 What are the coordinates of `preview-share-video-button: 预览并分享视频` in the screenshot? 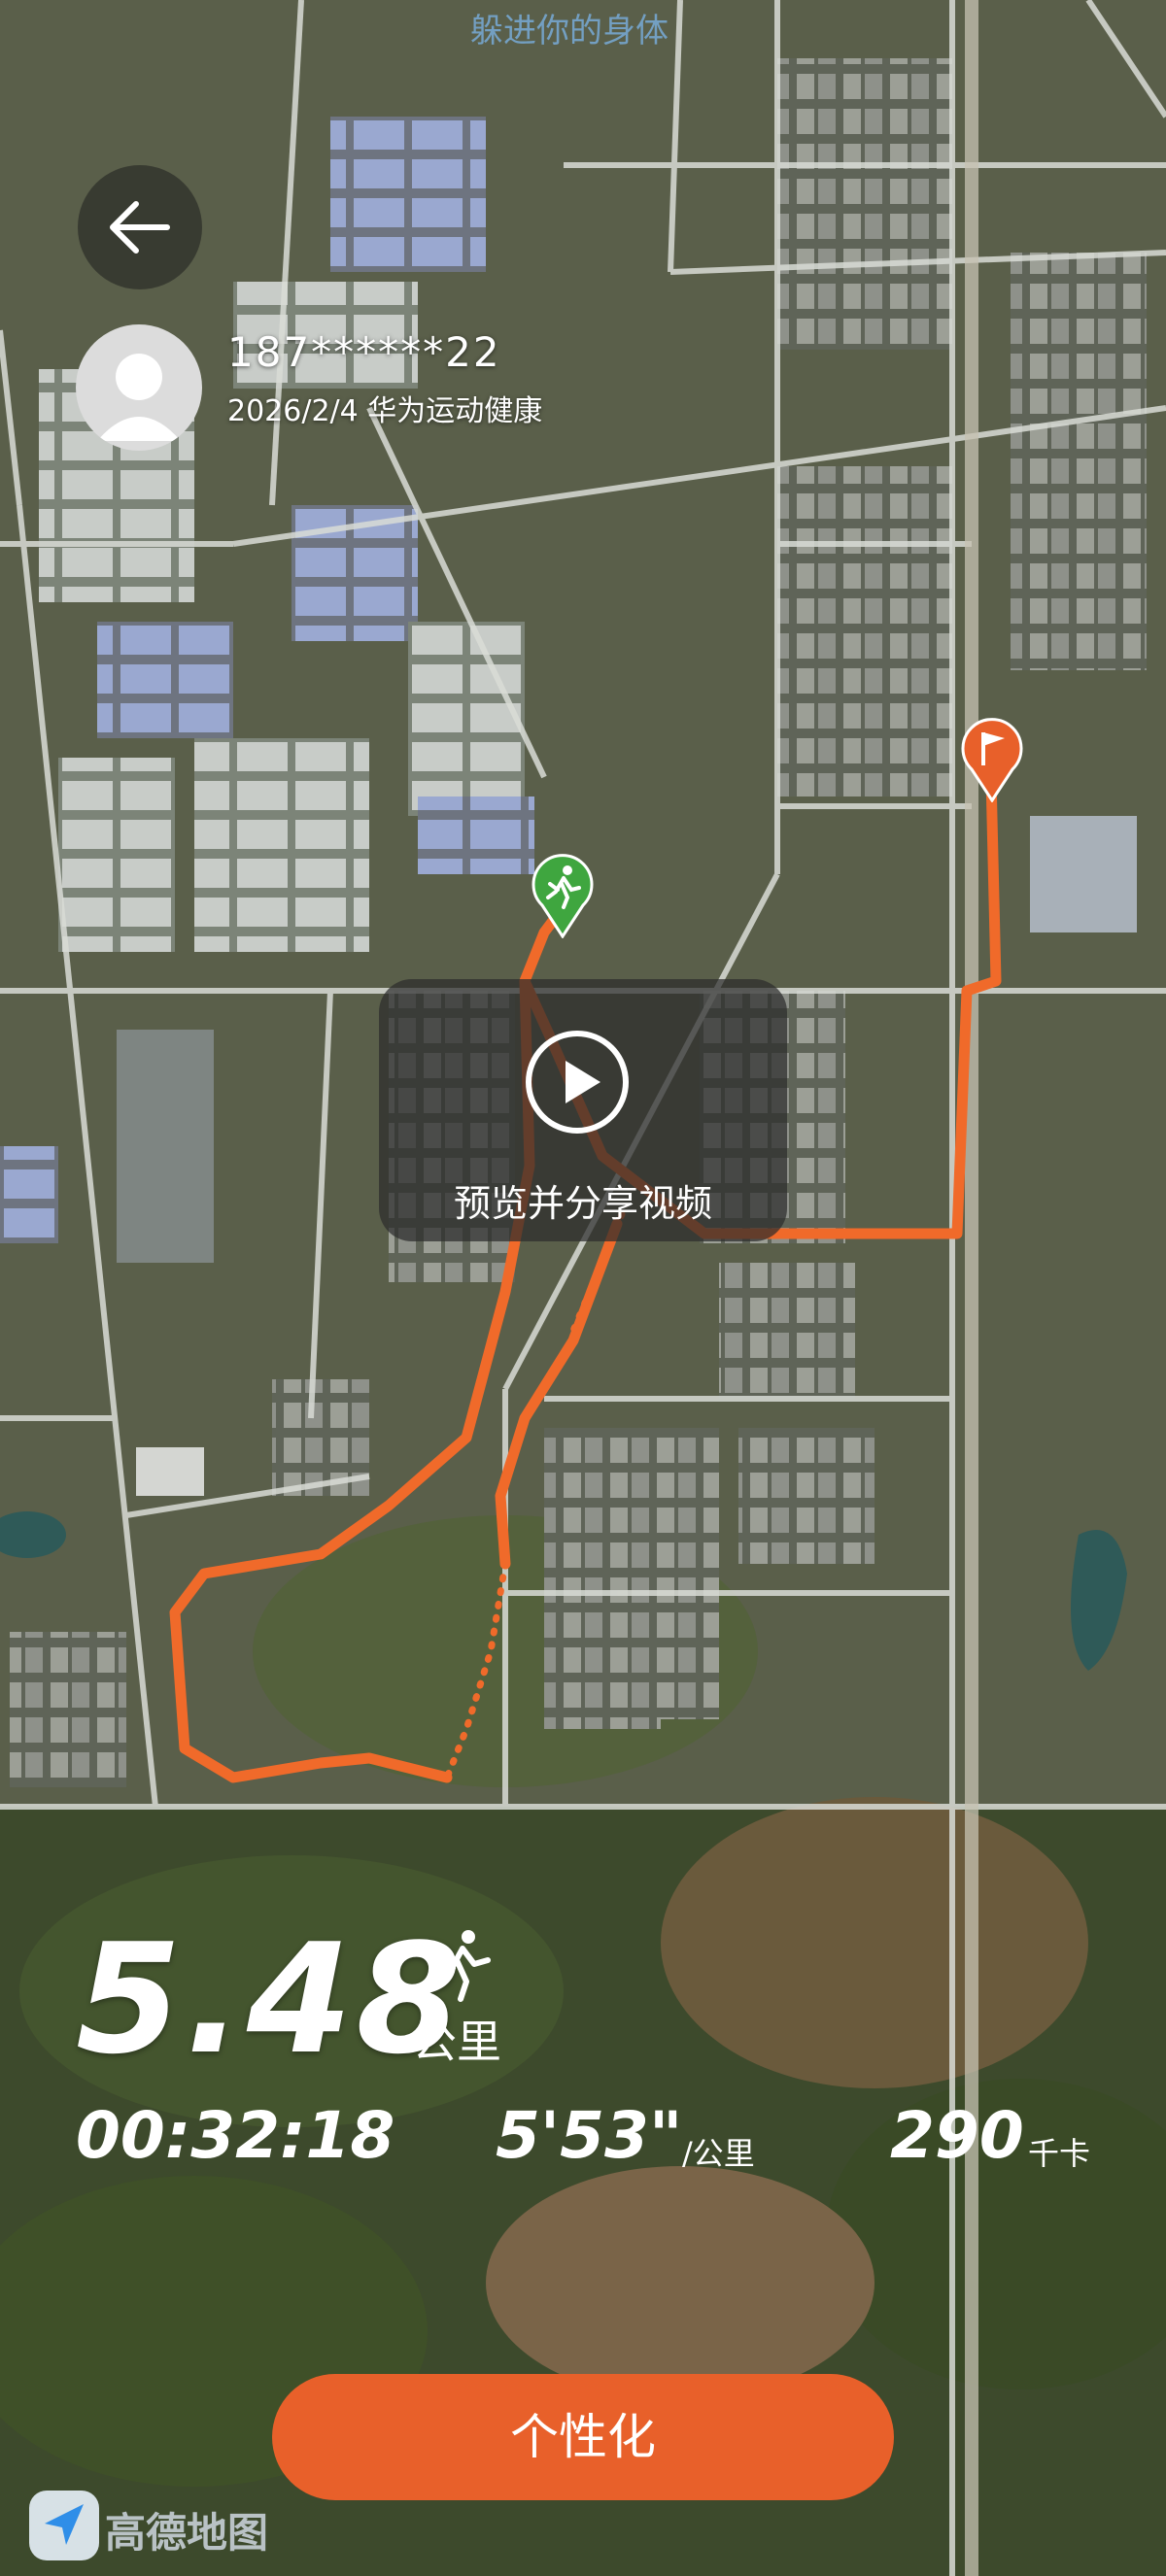 It's located at (583, 1110).